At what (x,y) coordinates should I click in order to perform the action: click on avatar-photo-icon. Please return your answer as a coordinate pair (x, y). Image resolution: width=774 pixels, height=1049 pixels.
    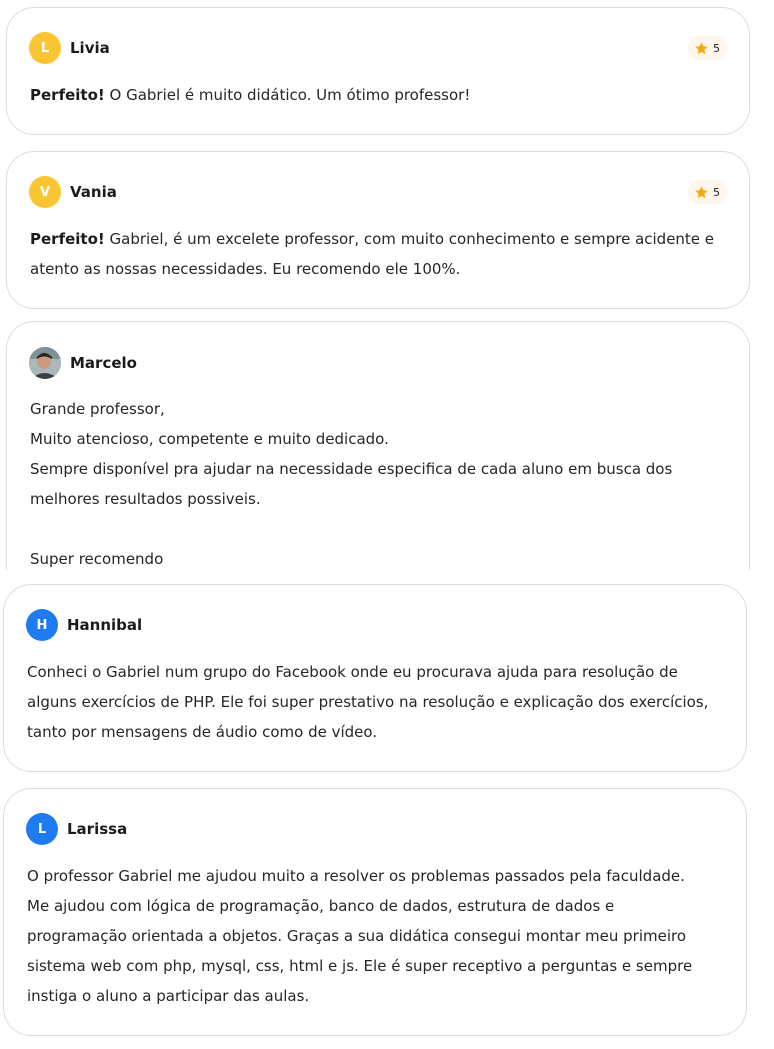
    Looking at the image, I should click on (45, 363).